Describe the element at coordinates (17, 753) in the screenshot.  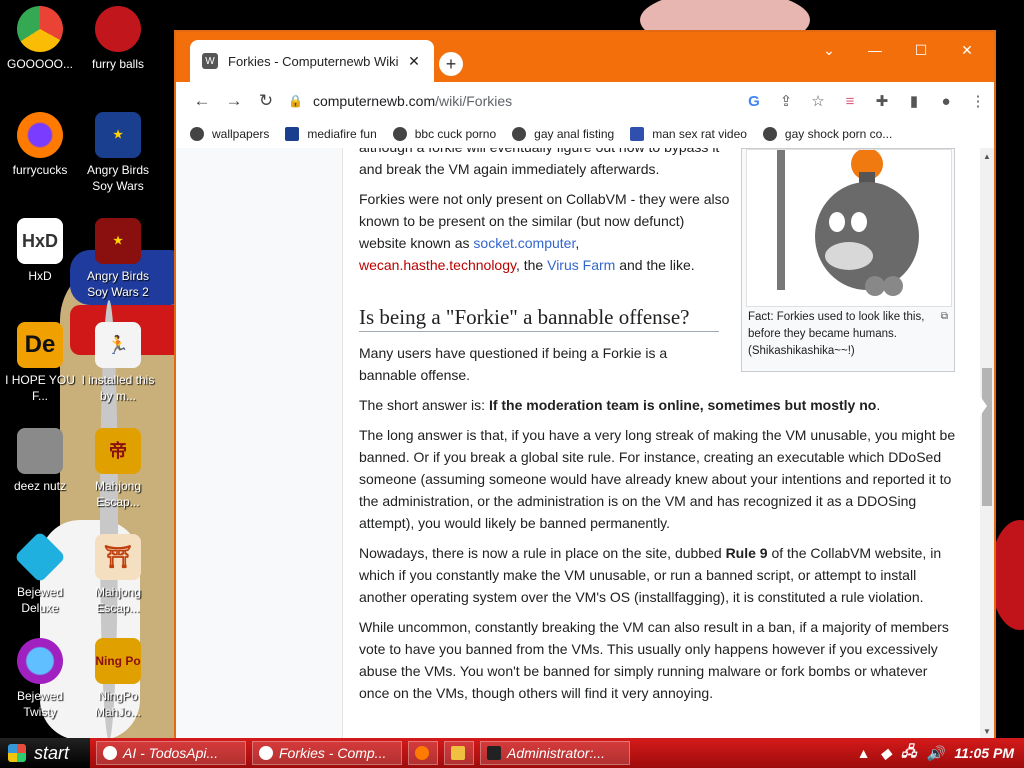
I see `windows-flag-icon` at that location.